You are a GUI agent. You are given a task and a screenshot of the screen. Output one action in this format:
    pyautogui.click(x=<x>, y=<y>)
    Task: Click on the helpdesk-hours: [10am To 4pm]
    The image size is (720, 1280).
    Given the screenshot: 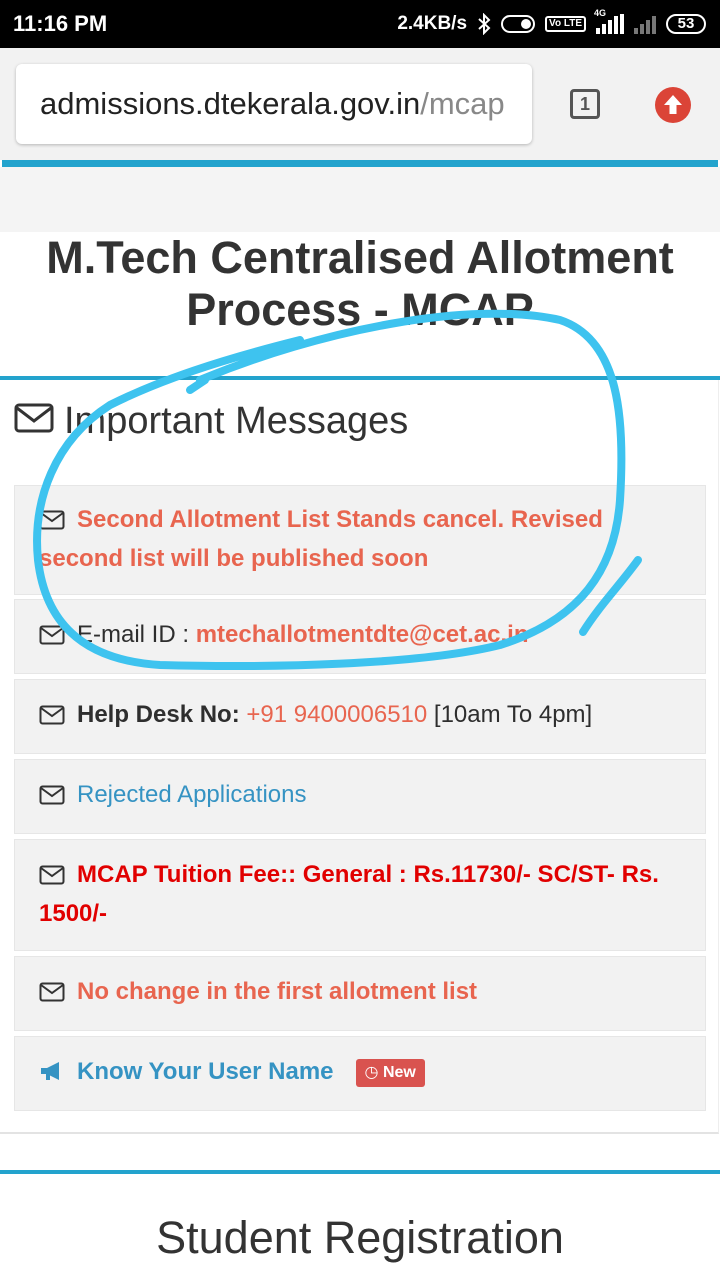 What is the action you would take?
    pyautogui.click(x=513, y=714)
    